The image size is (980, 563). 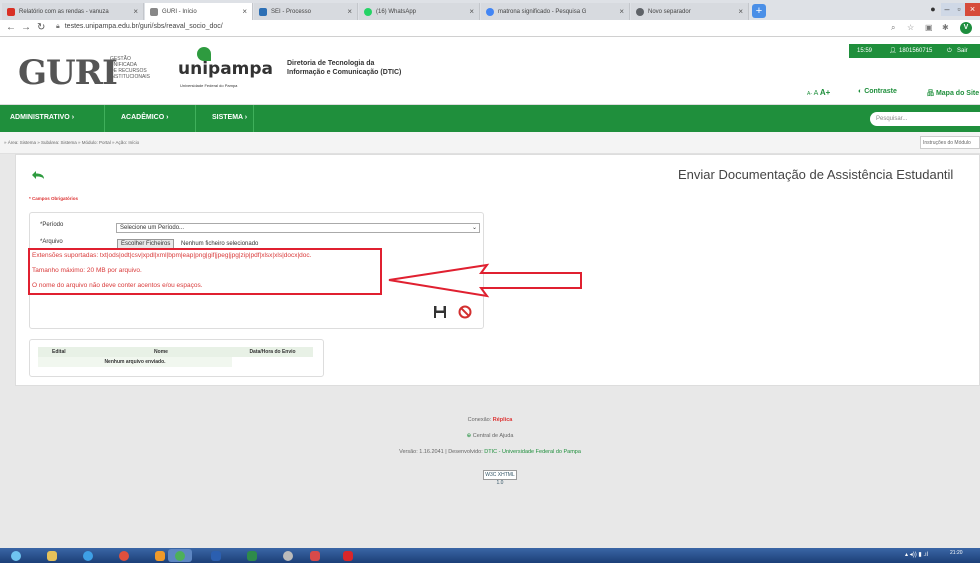 I want to click on guri-icon, so click(x=154, y=11).